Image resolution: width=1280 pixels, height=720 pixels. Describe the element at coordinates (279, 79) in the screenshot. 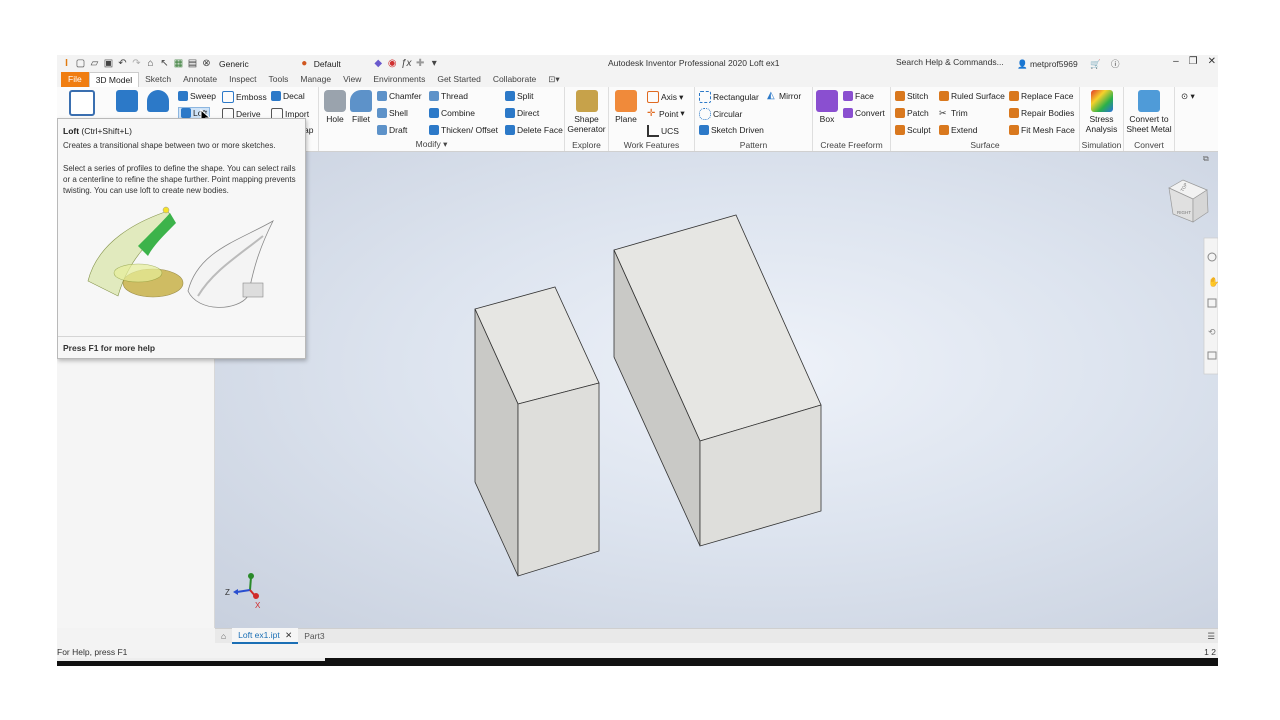

I see `tab-tools: Tools` at that location.